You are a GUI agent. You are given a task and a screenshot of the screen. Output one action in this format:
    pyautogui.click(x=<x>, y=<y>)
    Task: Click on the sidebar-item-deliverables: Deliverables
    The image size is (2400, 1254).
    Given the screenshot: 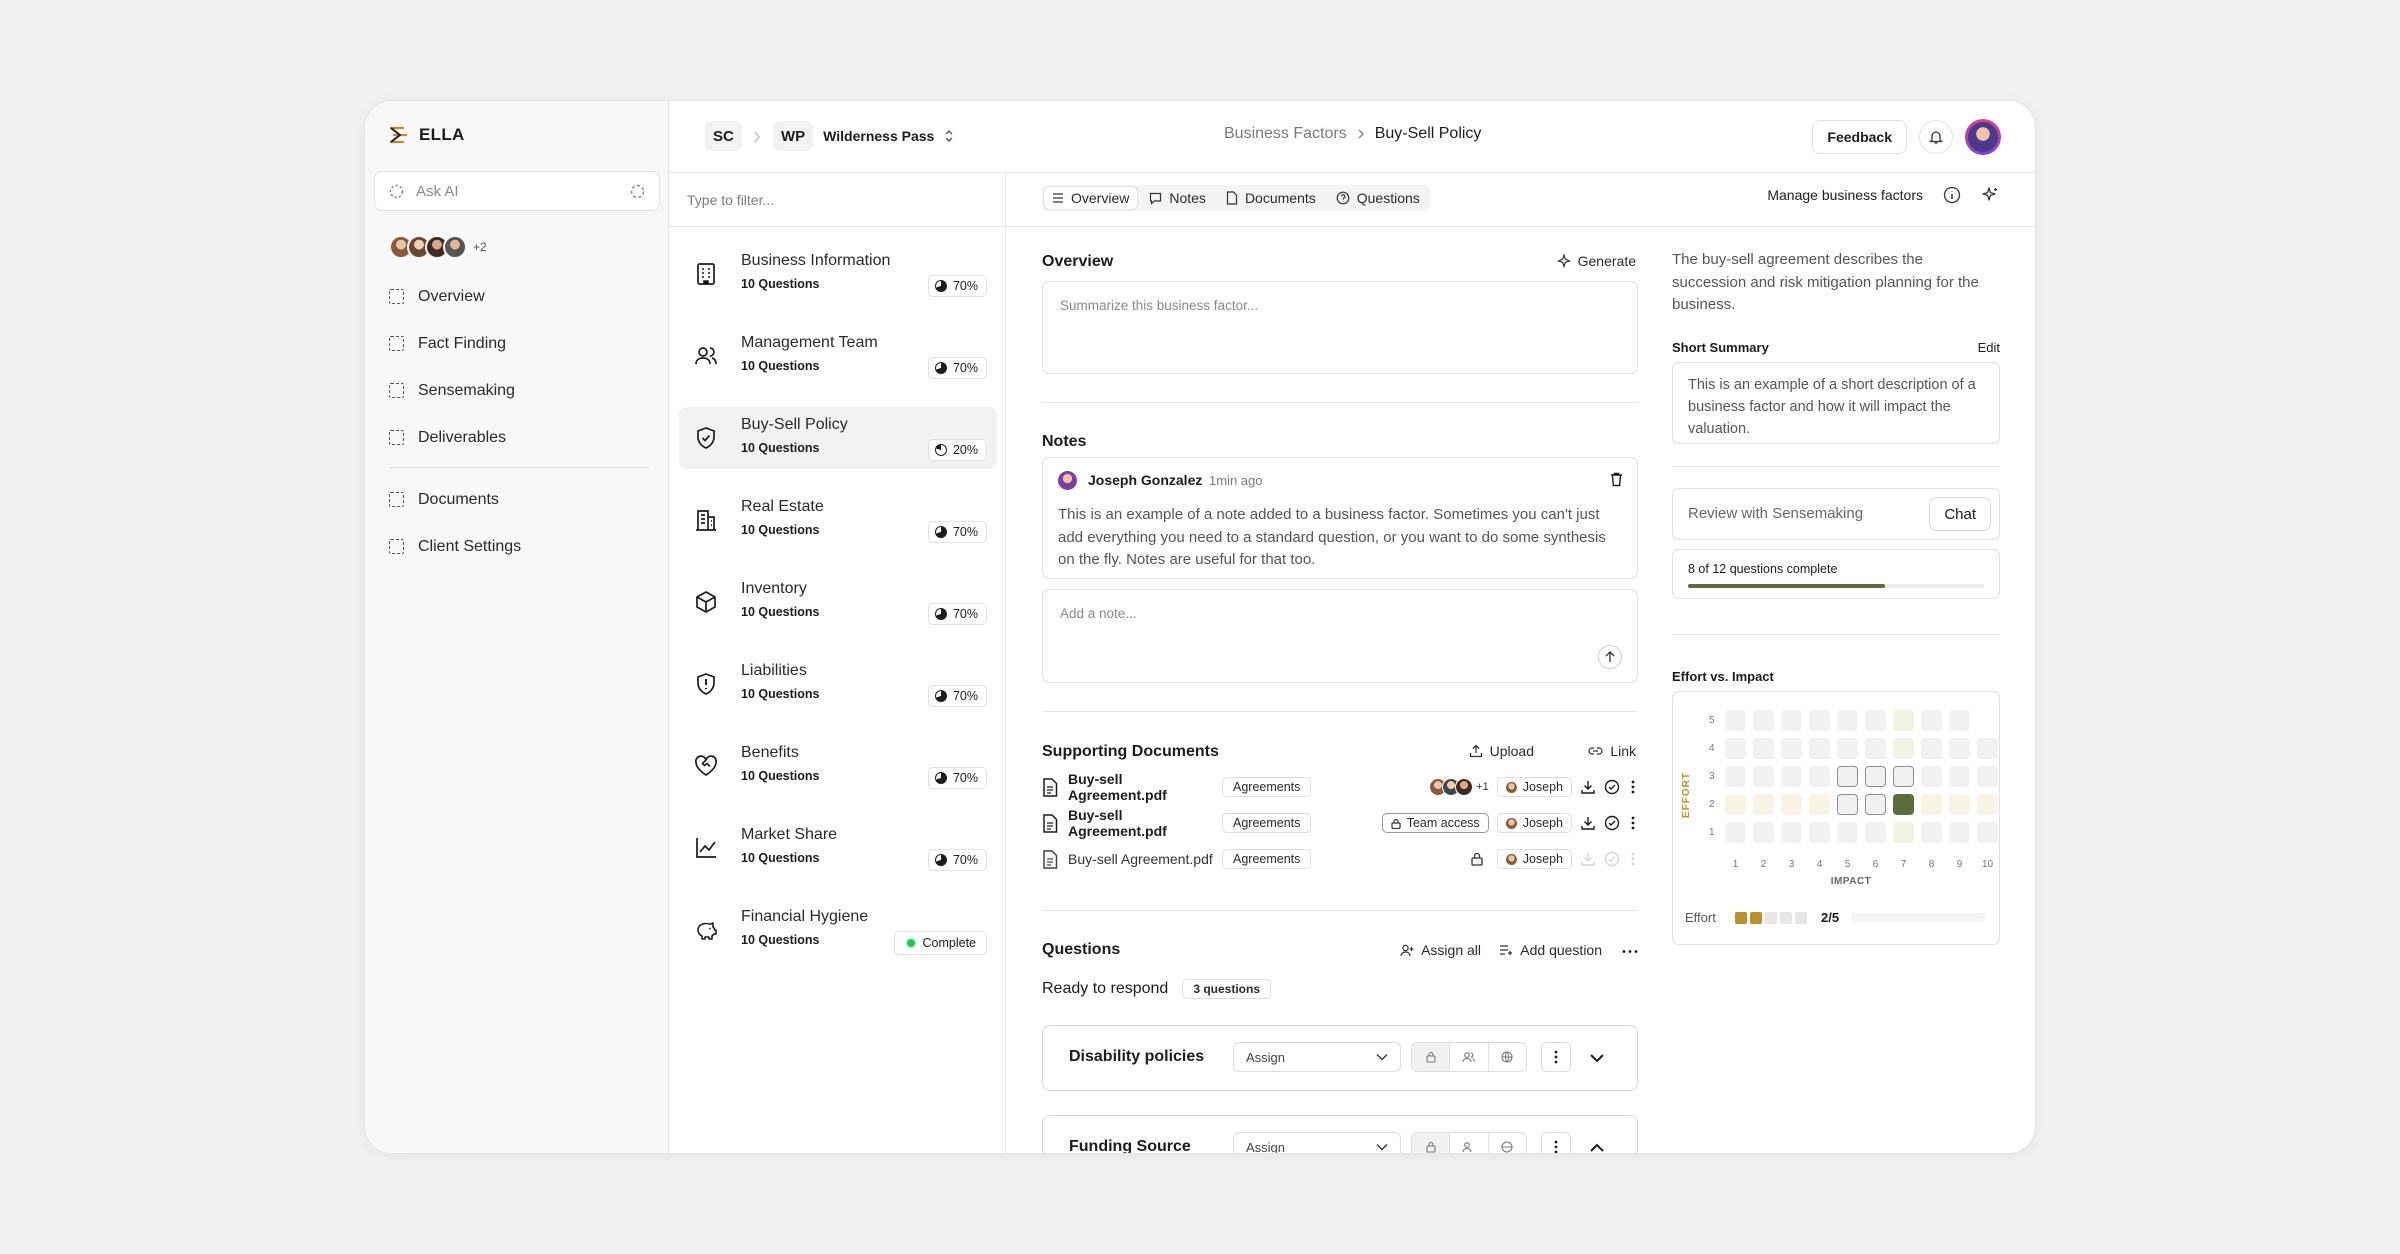 What is the action you would take?
    pyautogui.click(x=519, y=437)
    